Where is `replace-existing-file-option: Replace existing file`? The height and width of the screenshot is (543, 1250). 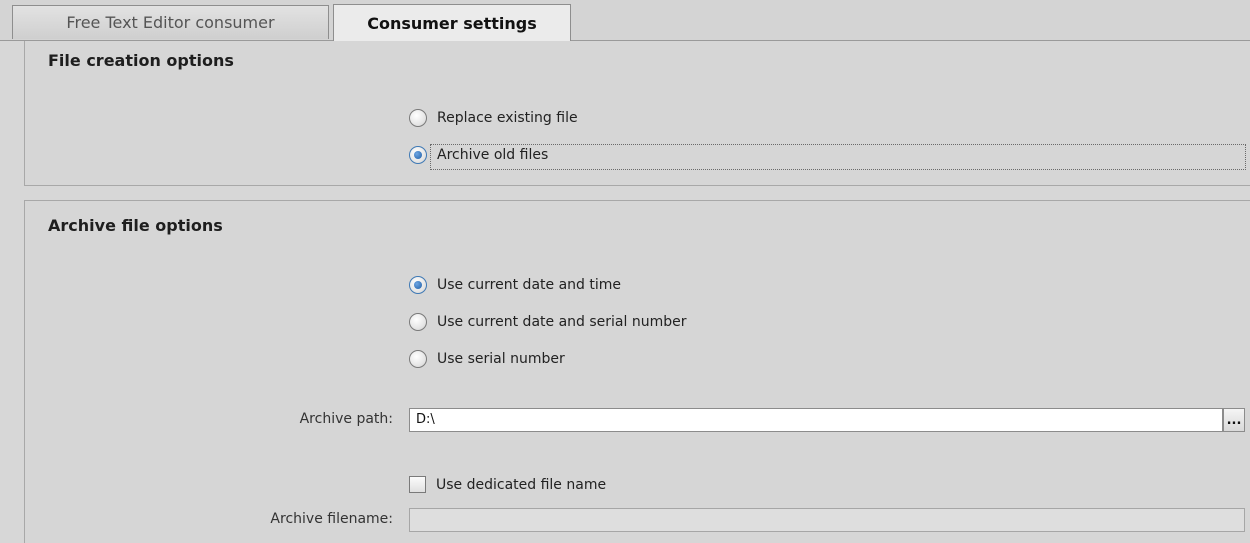
replace-existing-file-option: Replace existing file is located at coordinates (493, 118).